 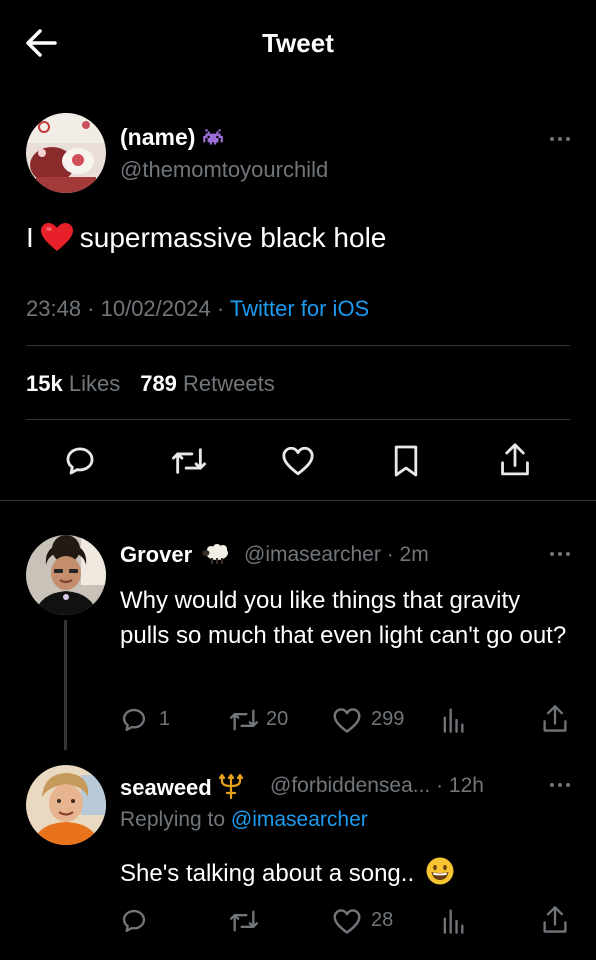 I want to click on retweets-stat: 789 Retweets, so click(x=207, y=383).